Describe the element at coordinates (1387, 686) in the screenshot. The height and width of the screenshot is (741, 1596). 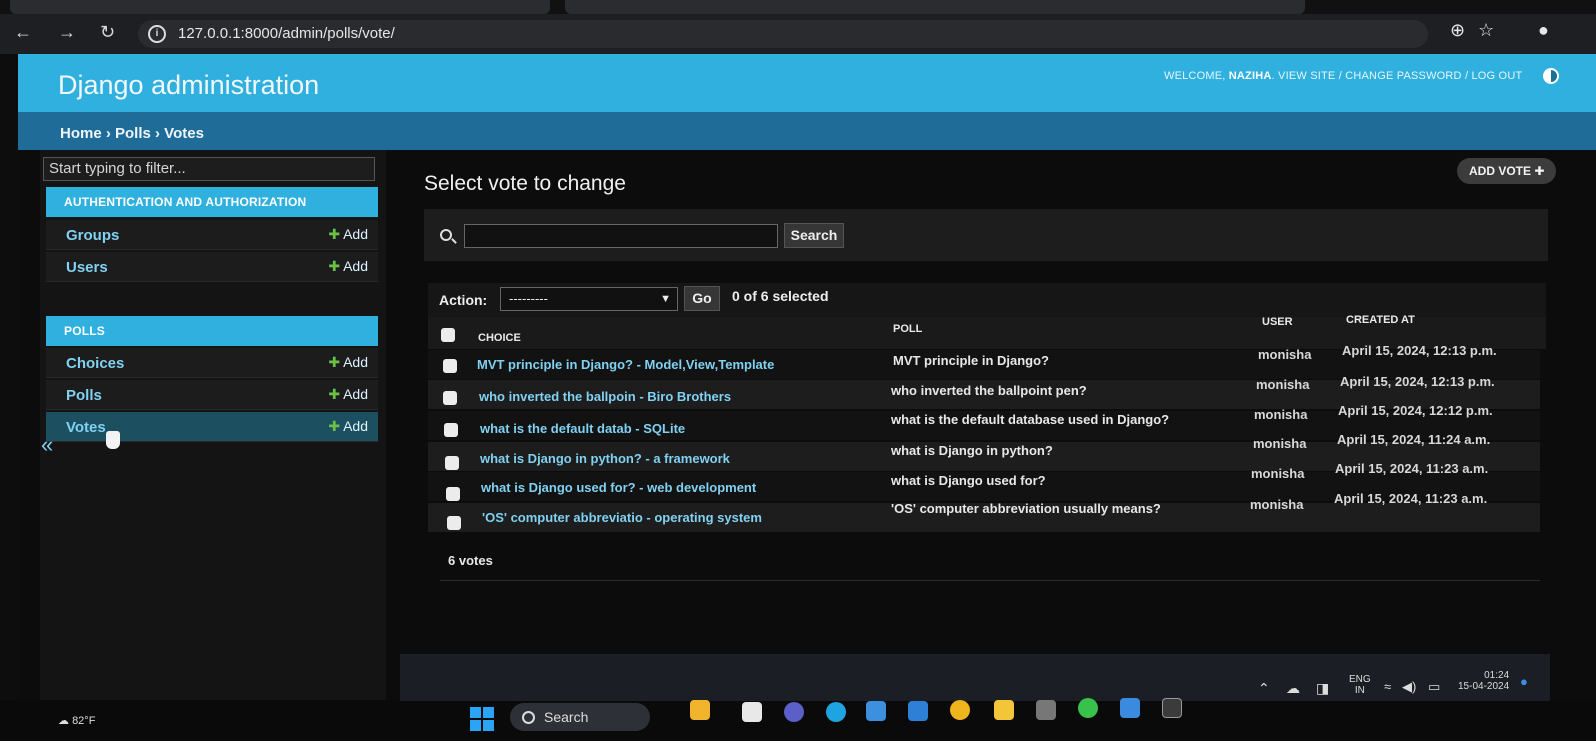
I see `wifi-icon: ≈` at that location.